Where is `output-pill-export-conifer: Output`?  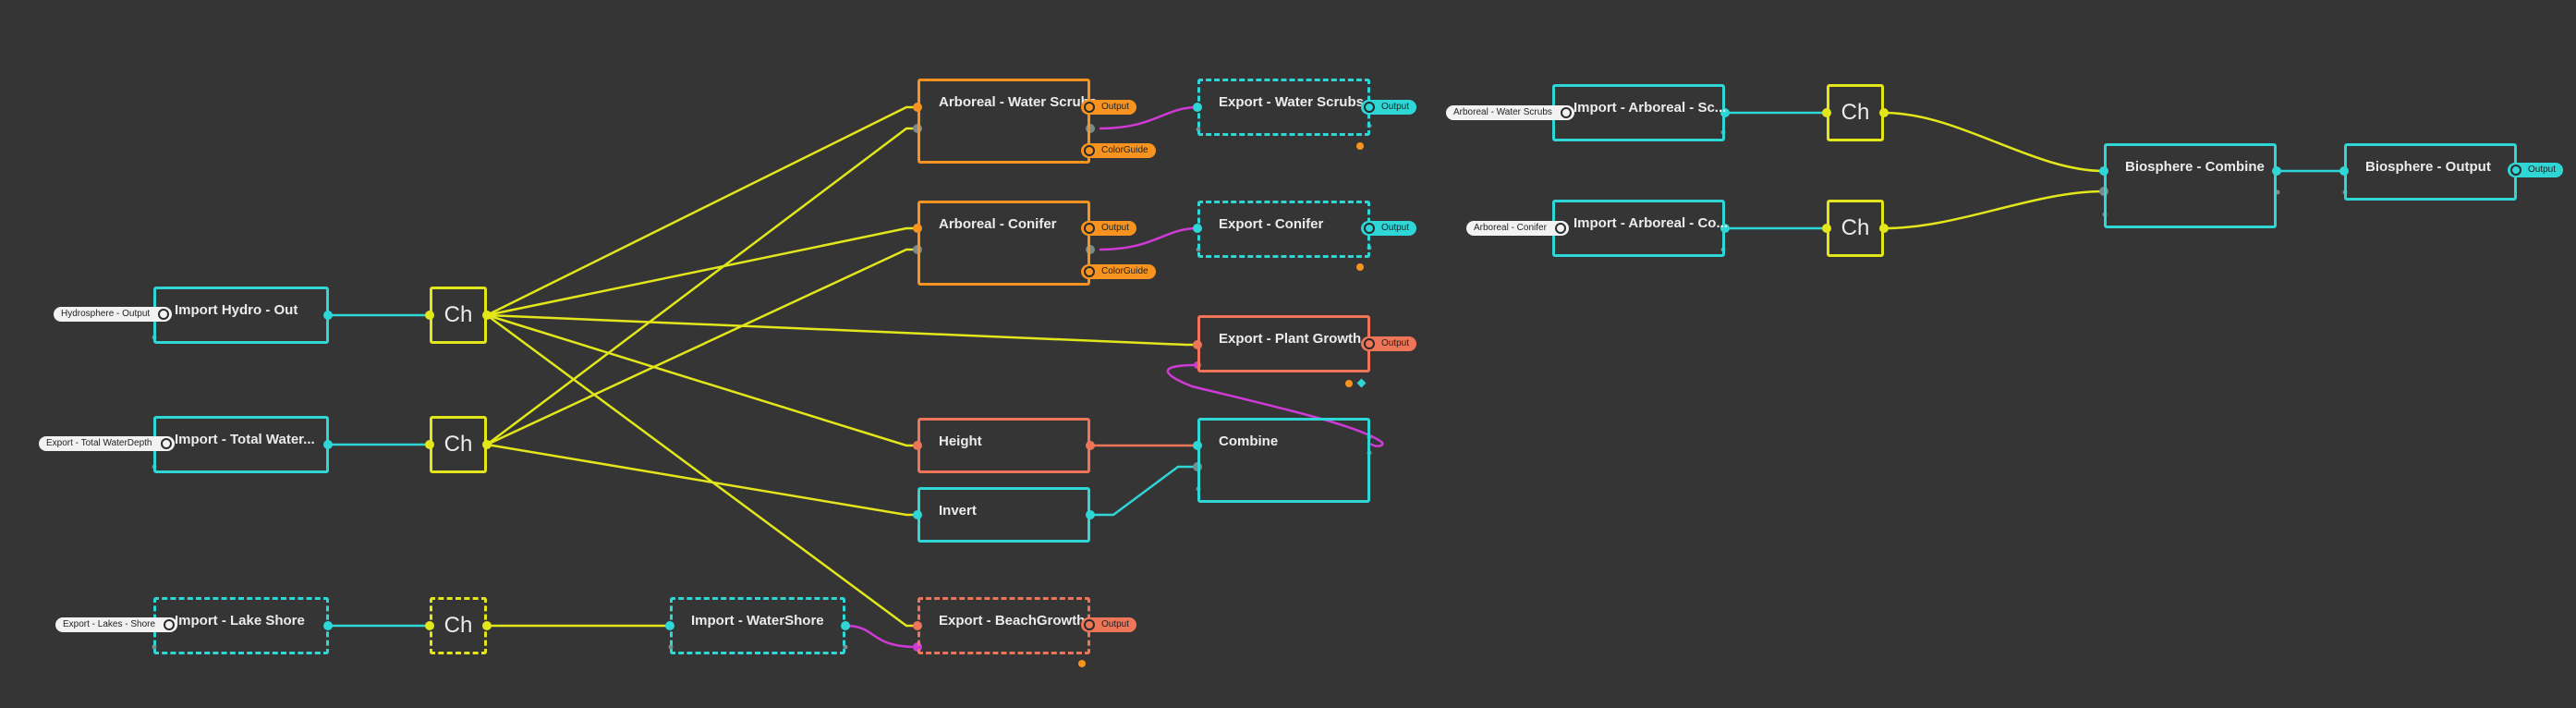
output-pill-export-conifer: Output is located at coordinates (1389, 228).